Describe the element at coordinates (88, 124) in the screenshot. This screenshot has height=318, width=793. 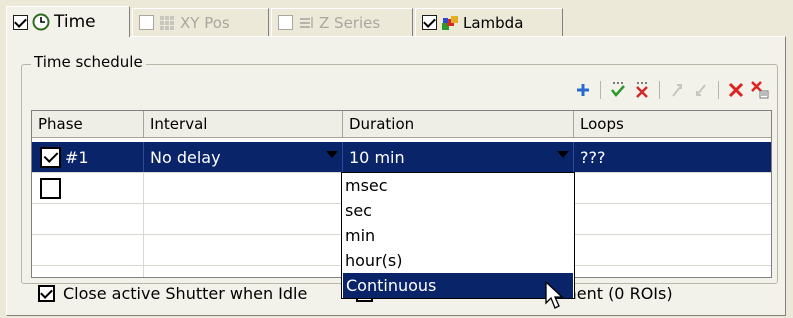
I see `column-header-phase: Phase` at that location.